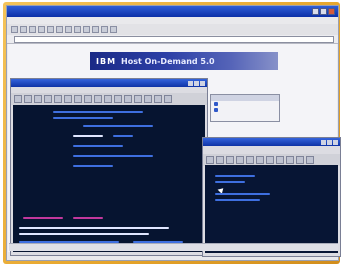 The height and width of the screenshot is (266, 343). What do you see at coordinates (172, 11) in the screenshot?
I see `browser-titlebar` at bounding box center [172, 11].